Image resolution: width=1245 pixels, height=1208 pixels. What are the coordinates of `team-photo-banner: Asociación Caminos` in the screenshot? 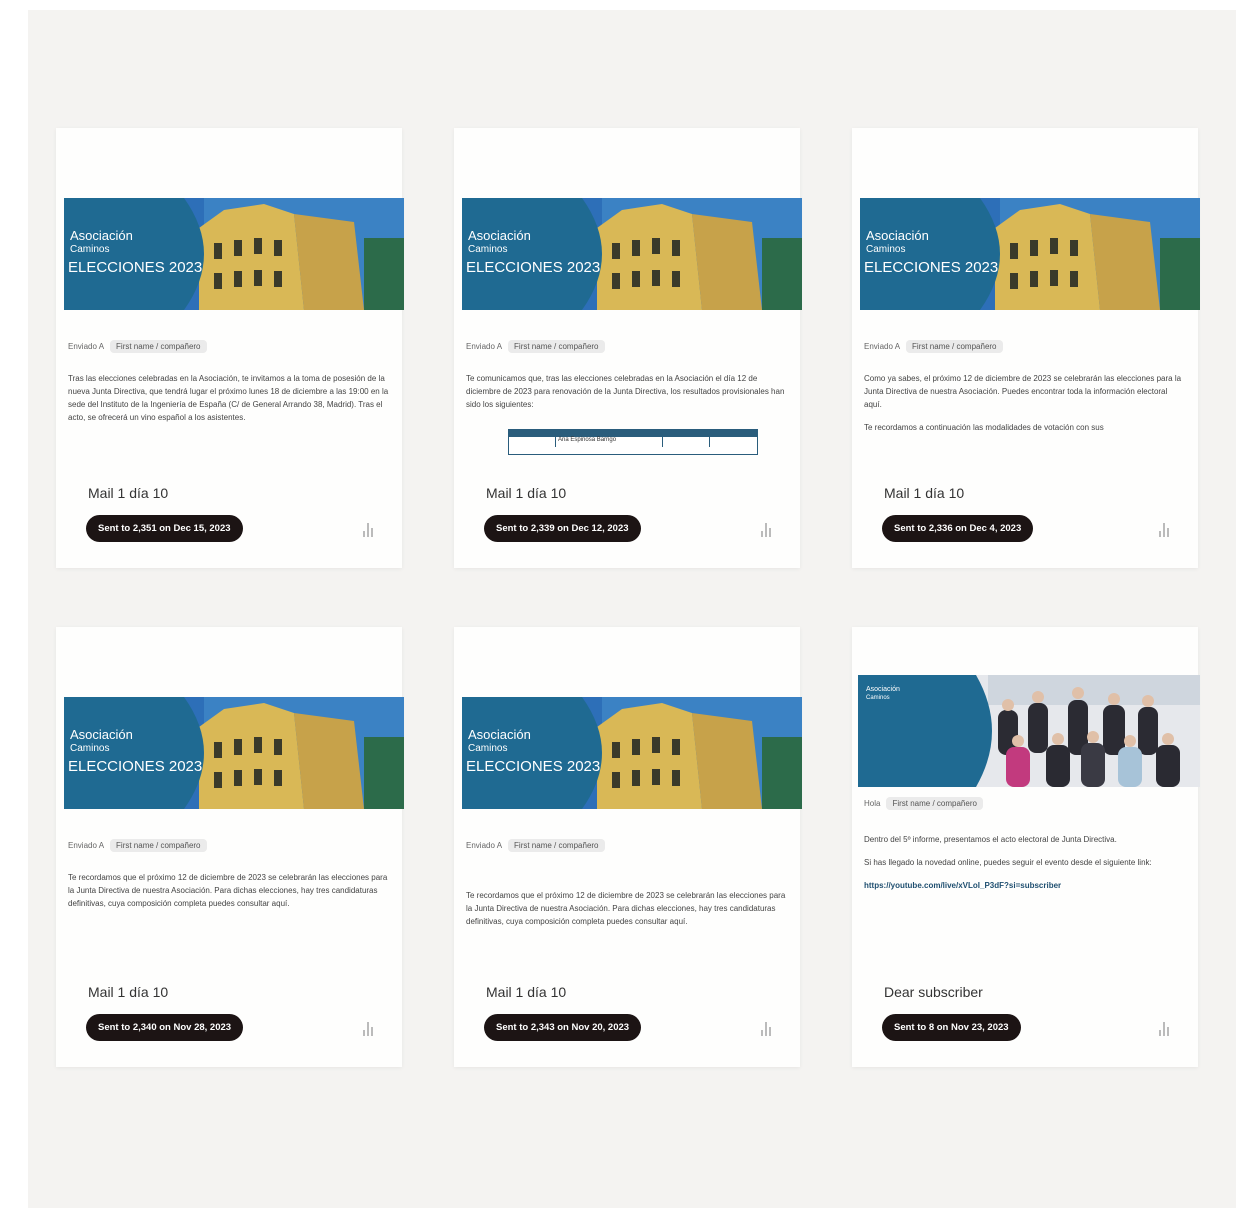 It's located at (1029, 731).